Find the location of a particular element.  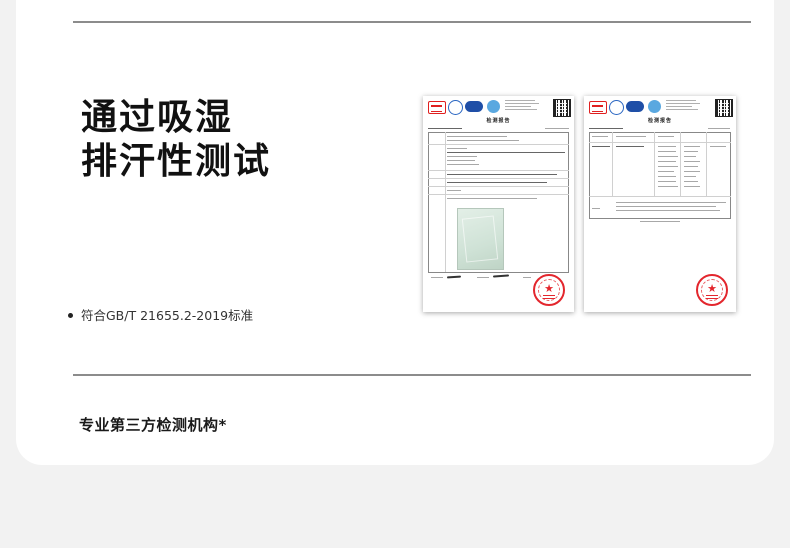

standard-bullet: 符合GB/T 21655.2-2019标准 is located at coordinates (160, 314).